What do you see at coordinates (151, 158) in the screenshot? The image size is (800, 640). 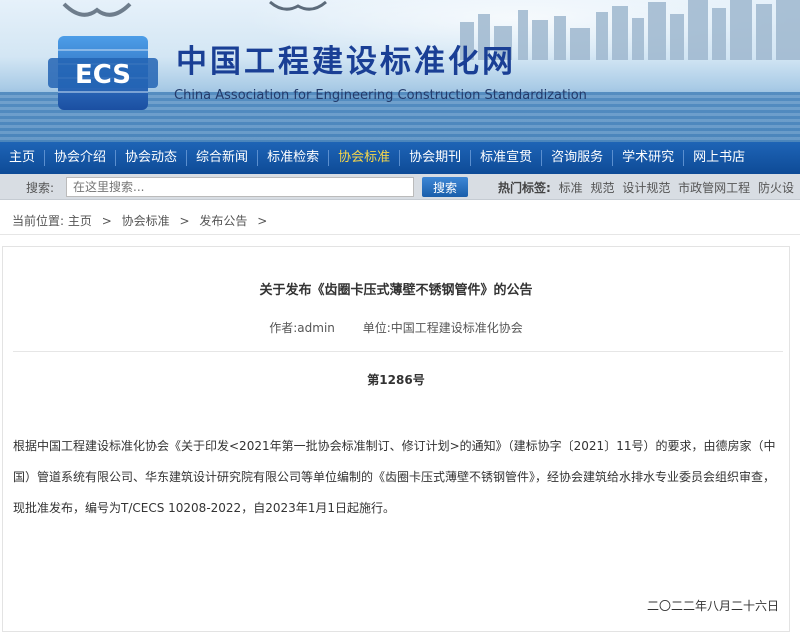 I see `nav-item-news: 协会动态` at bounding box center [151, 158].